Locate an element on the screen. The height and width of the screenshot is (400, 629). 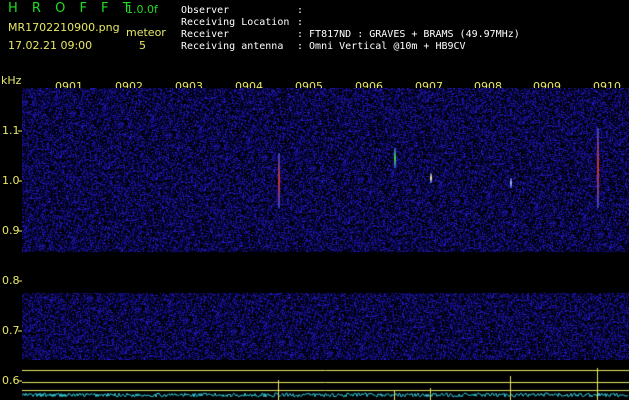
y-tick-label: 0.9 is located at coordinates (11, 230).